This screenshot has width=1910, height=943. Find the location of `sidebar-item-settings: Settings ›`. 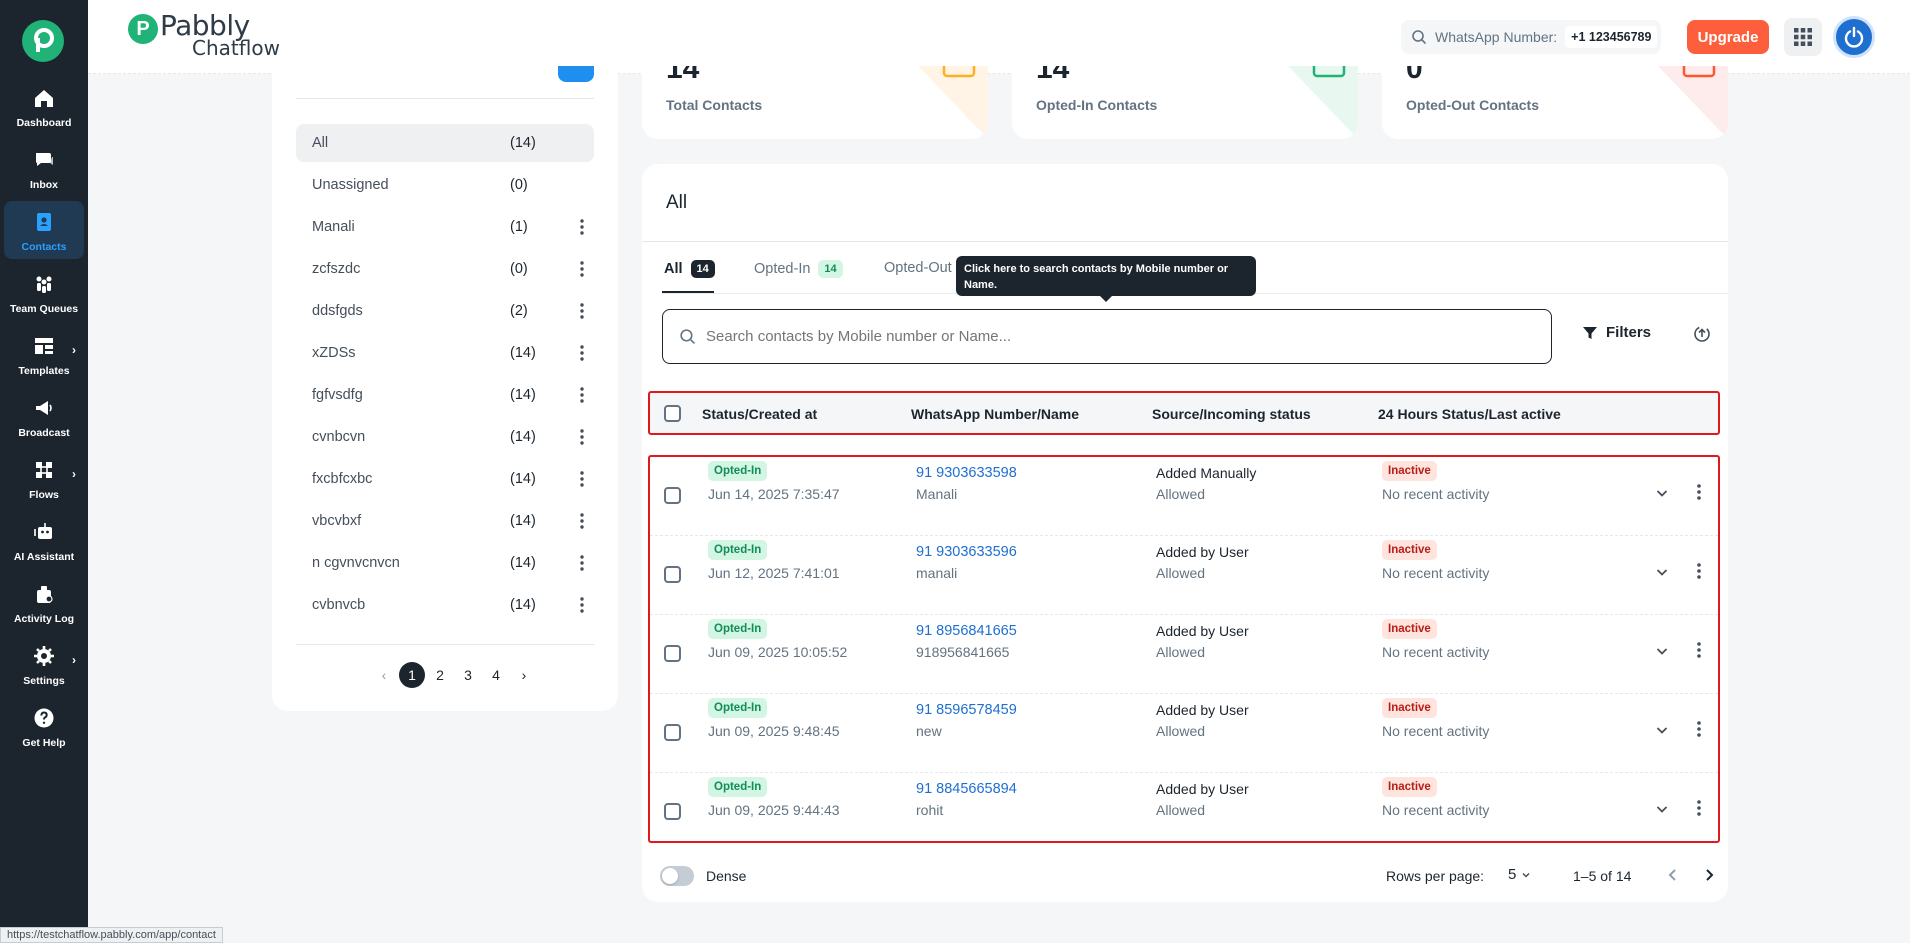

sidebar-item-settings: Settings › is located at coordinates (44, 664).